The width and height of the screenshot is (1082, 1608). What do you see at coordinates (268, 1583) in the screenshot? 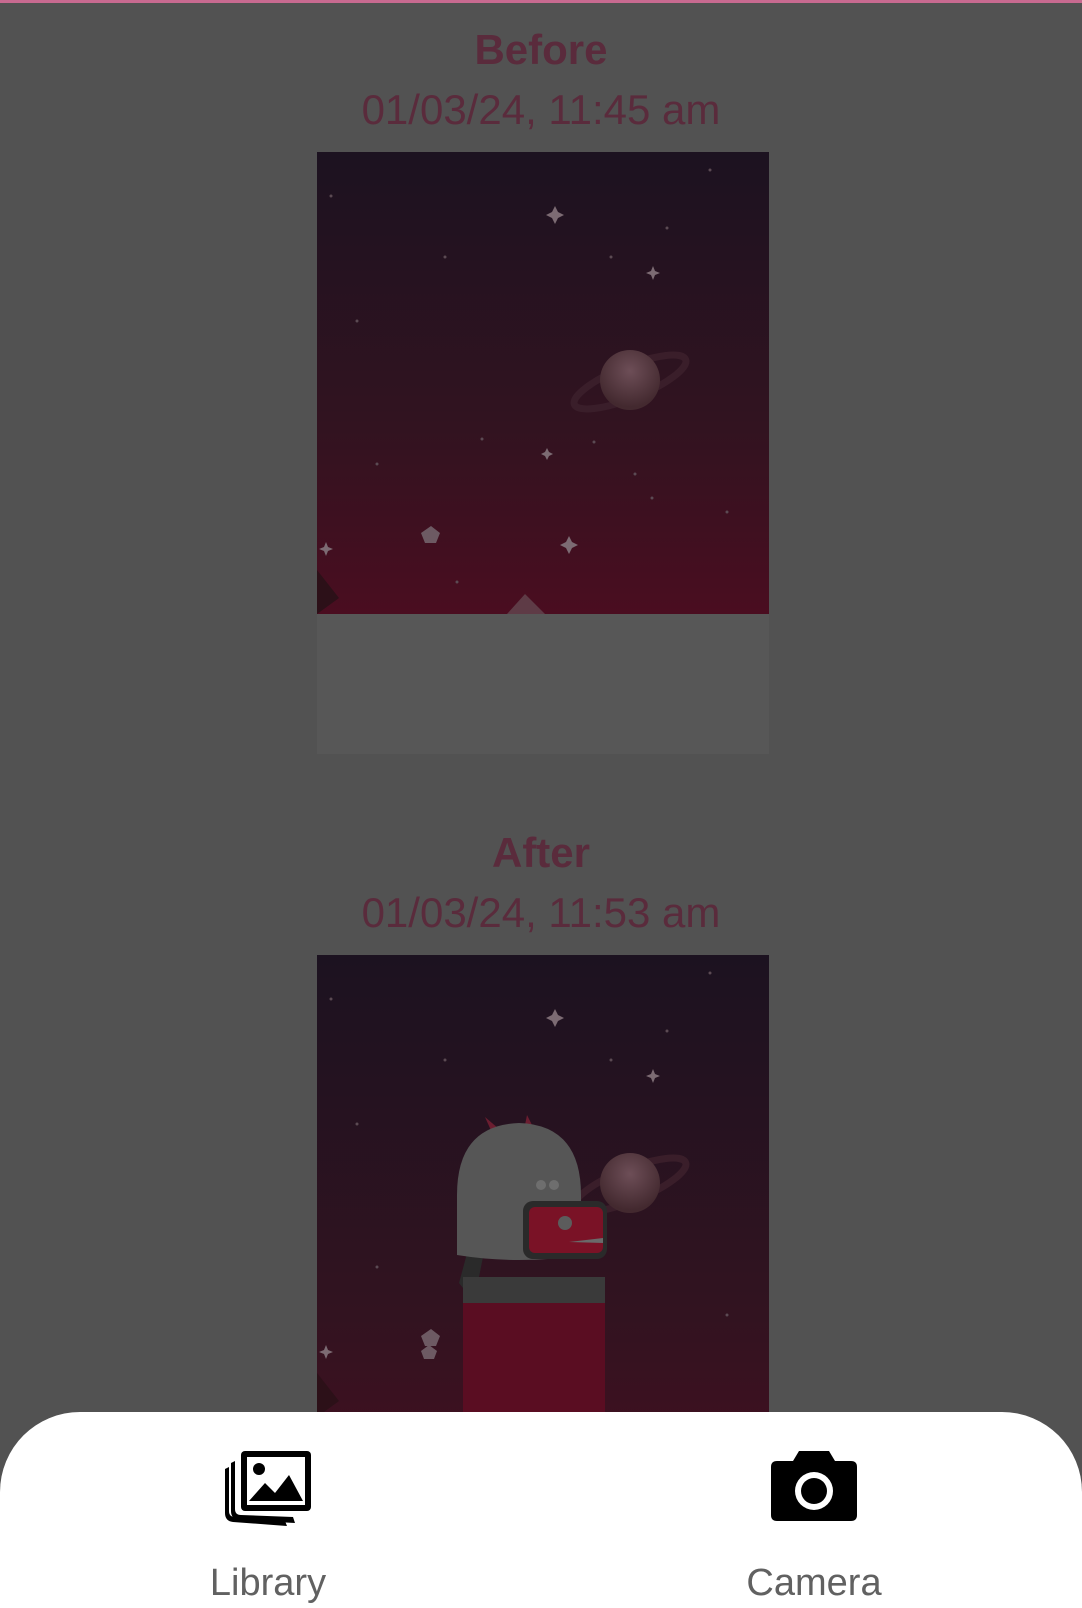
I see `library-label: Library` at bounding box center [268, 1583].